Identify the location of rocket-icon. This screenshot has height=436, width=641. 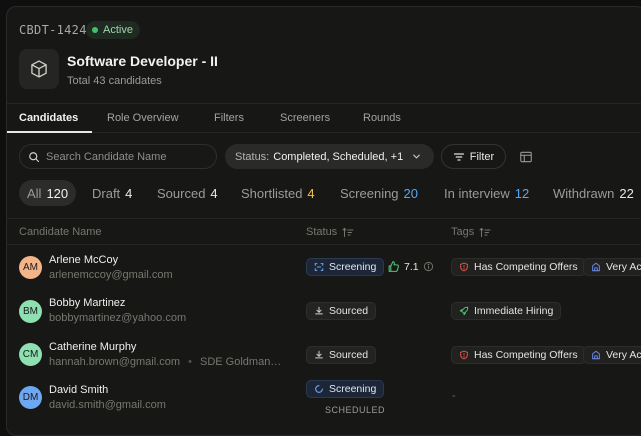
(464, 311).